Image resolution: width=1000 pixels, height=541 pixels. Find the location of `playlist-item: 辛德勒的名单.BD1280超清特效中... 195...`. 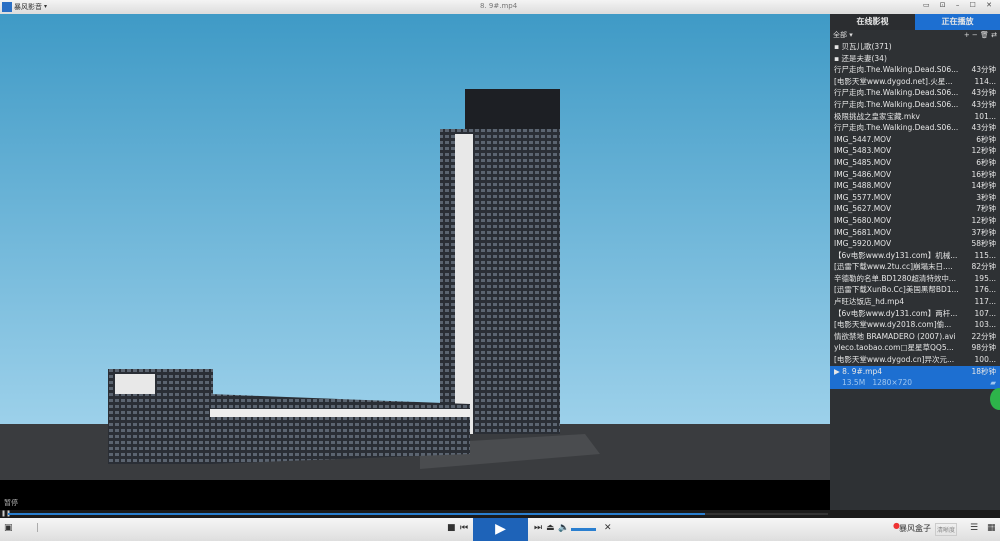

playlist-item: 辛德勒的名单.BD1280超清特效中... 195... is located at coordinates (915, 279).